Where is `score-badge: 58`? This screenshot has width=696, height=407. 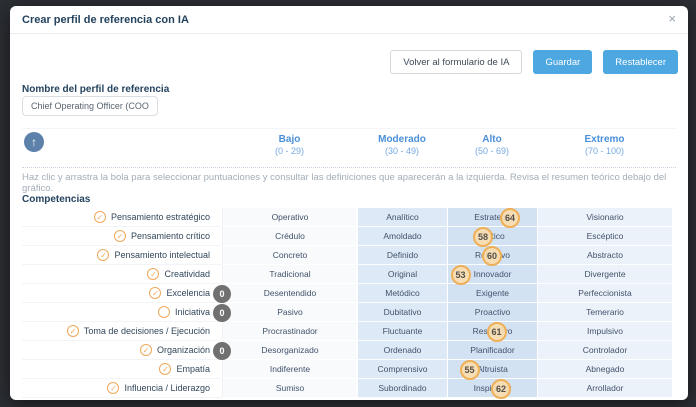
score-badge: 58 is located at coordinates (483, 237).